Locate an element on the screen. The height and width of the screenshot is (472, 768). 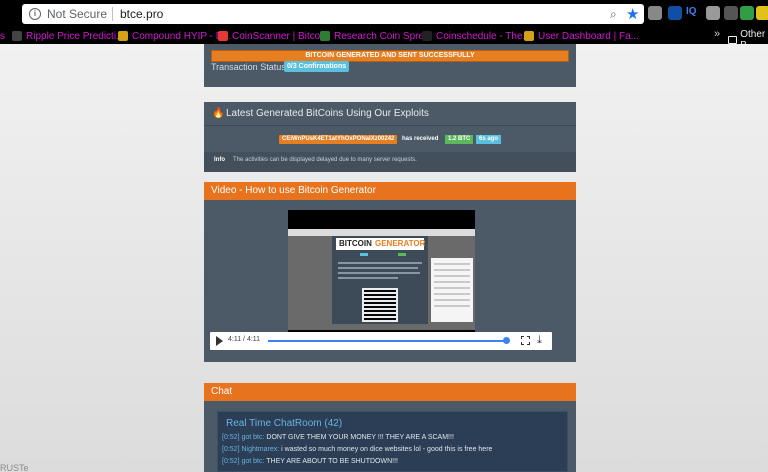
video-page-preview: BITCOIN GENERATOR is located at coordinates (380, 280).